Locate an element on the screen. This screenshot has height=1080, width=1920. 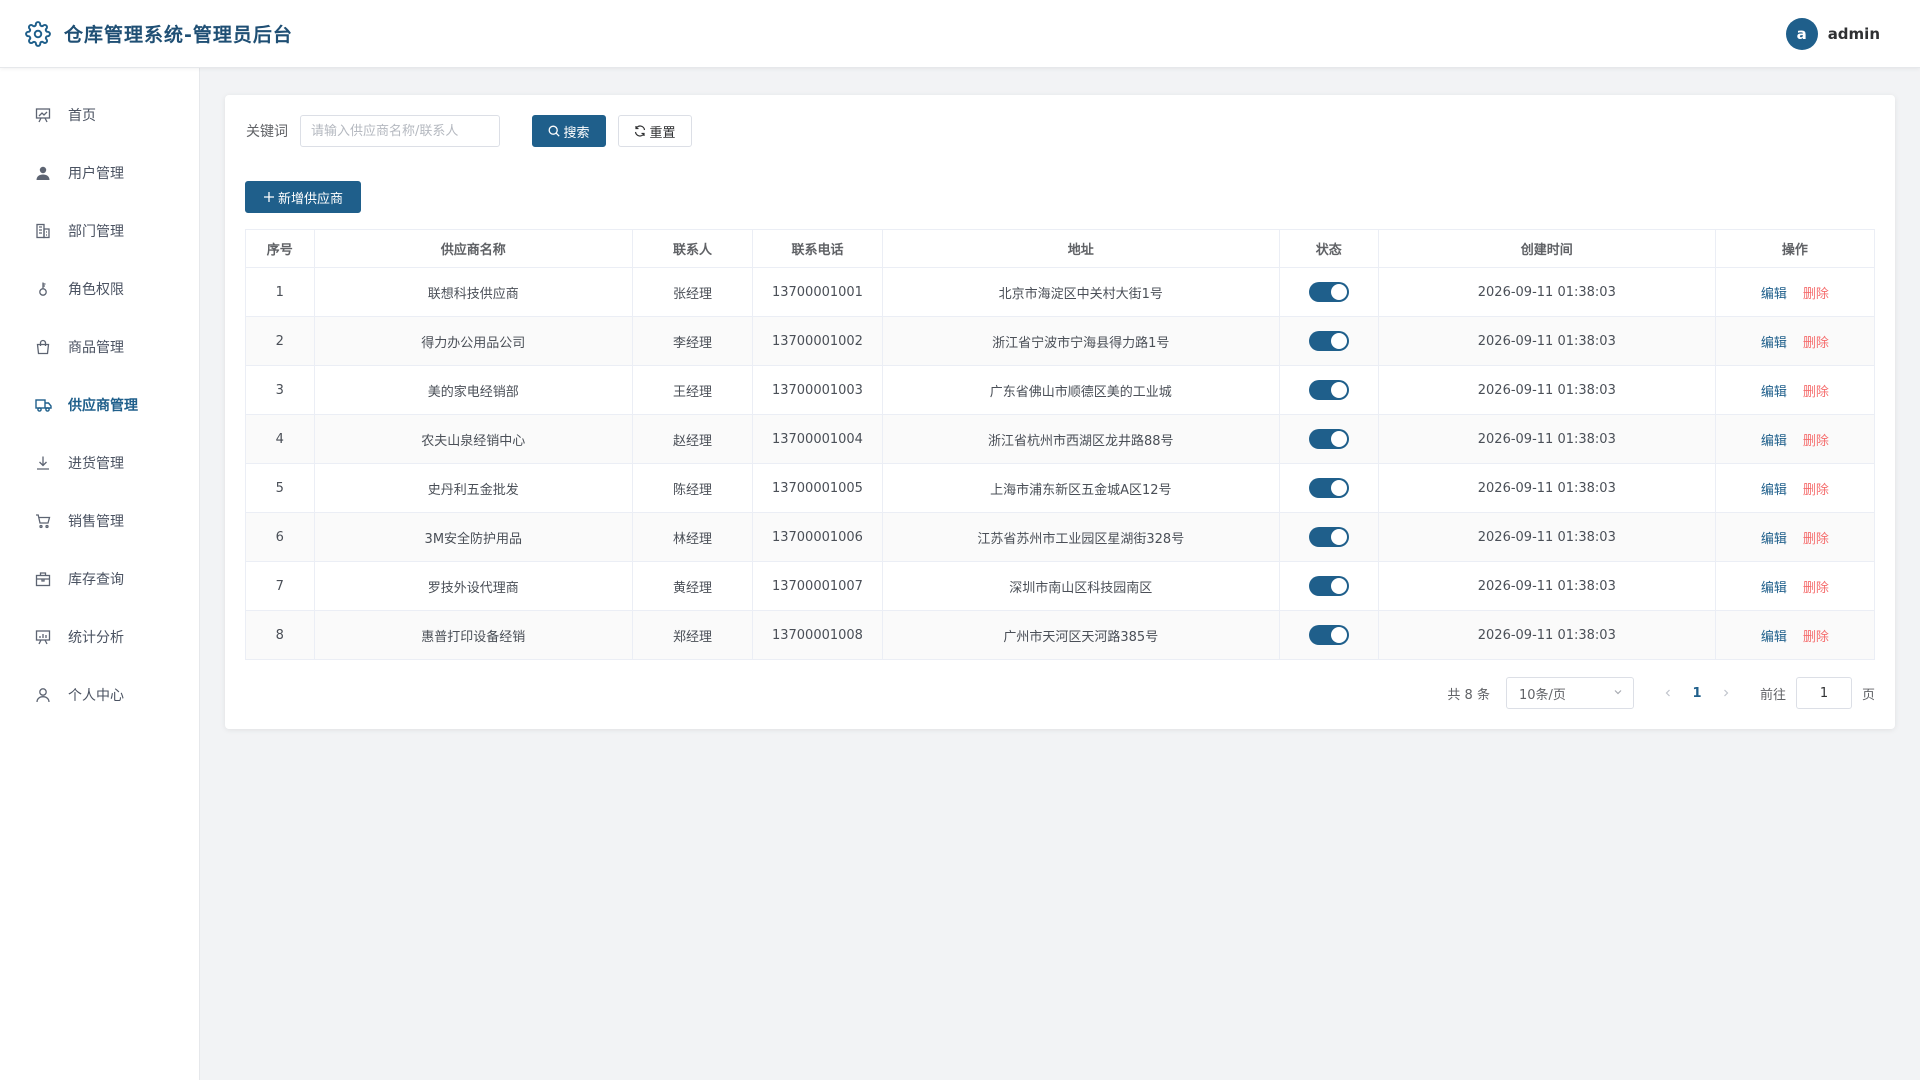
sidebar-item-profile: 个人中心 is located at coordinates (99, 695).